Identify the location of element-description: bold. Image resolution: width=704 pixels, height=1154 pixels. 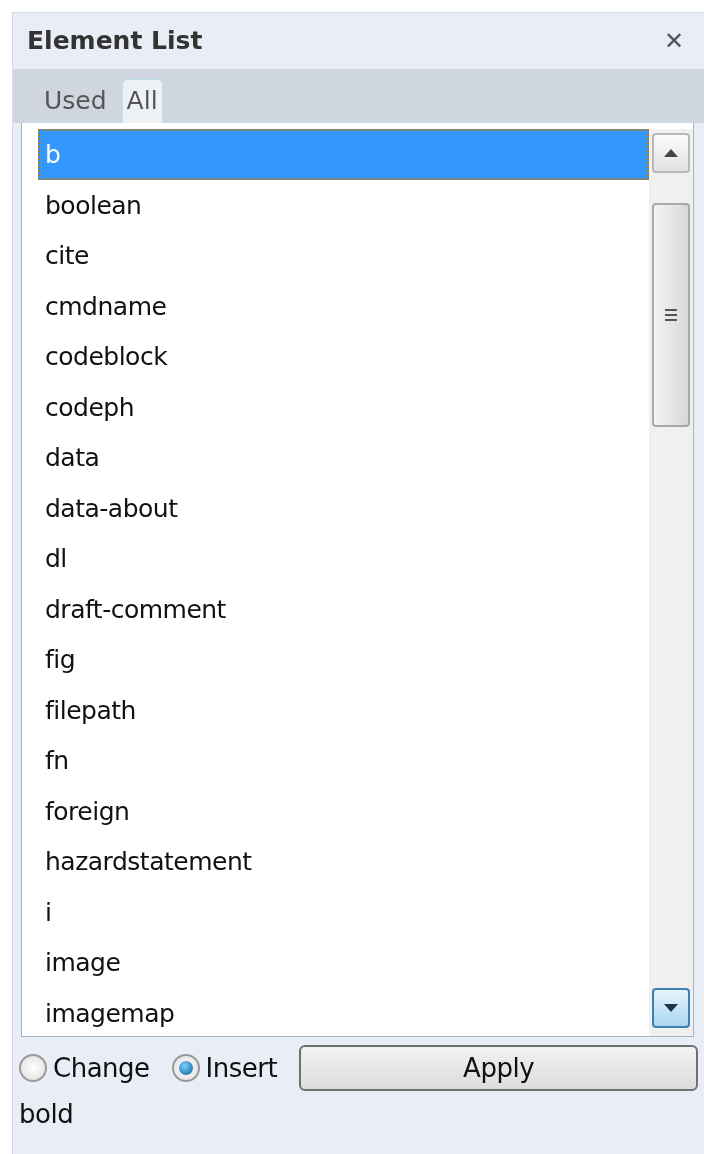
(46, 1114).